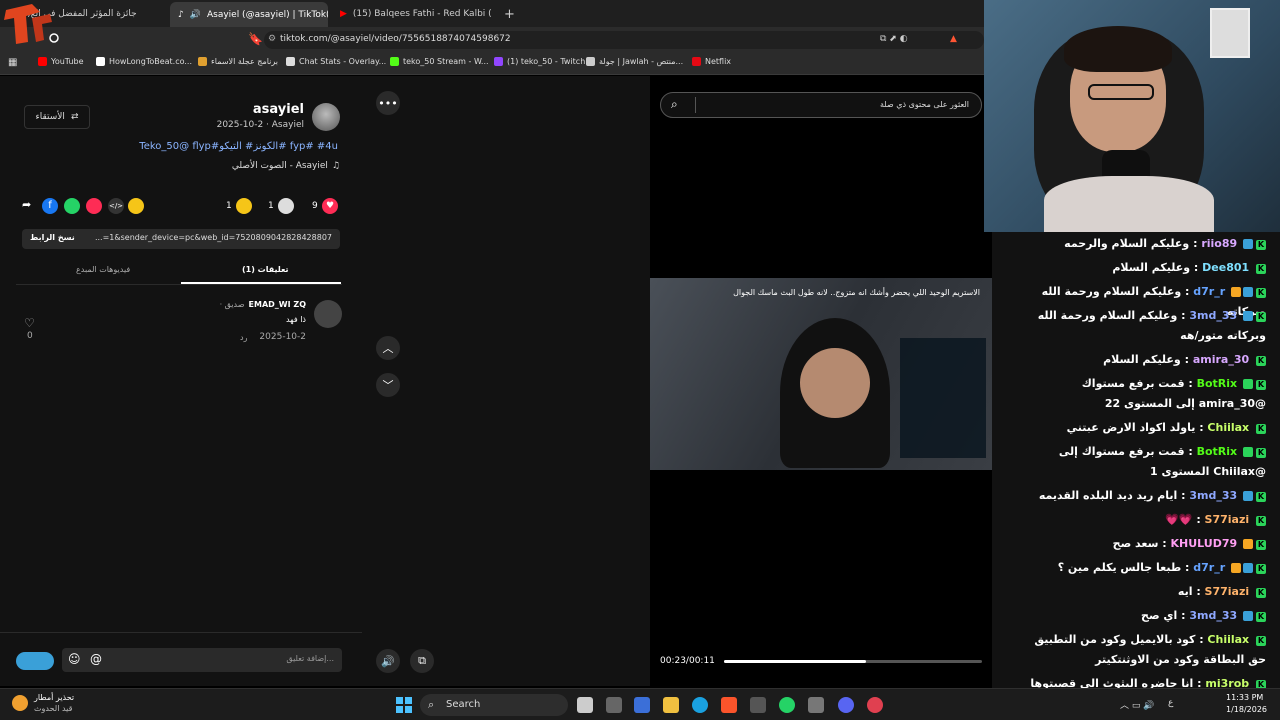 Image resolution: width=1280 pixels, height=720 pixels. What do you see at coordinates (57, 117) in the screenshot?
I see `follow-button: الأستقاء ⇄` at bounding box center [57, 117].